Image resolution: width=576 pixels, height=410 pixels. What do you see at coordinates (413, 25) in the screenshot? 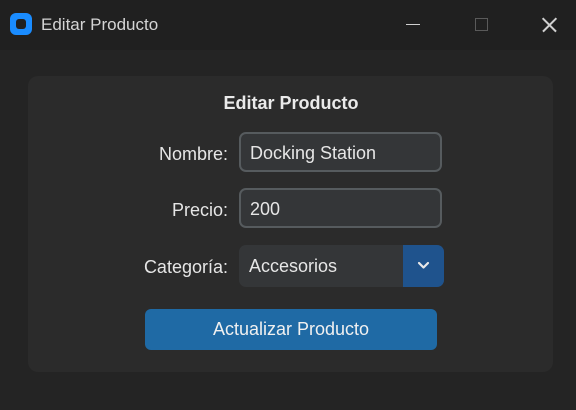
I see `minimize-button` at bounding box center [413, 25].